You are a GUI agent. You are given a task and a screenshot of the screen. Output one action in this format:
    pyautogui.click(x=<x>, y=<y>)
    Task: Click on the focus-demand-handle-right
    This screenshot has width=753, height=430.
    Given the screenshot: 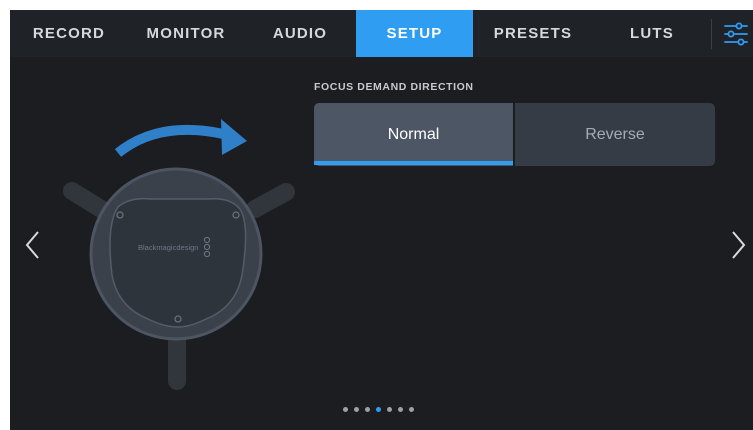 What is the action you would take?
    pyautogui.click(x=270, y=200)
    